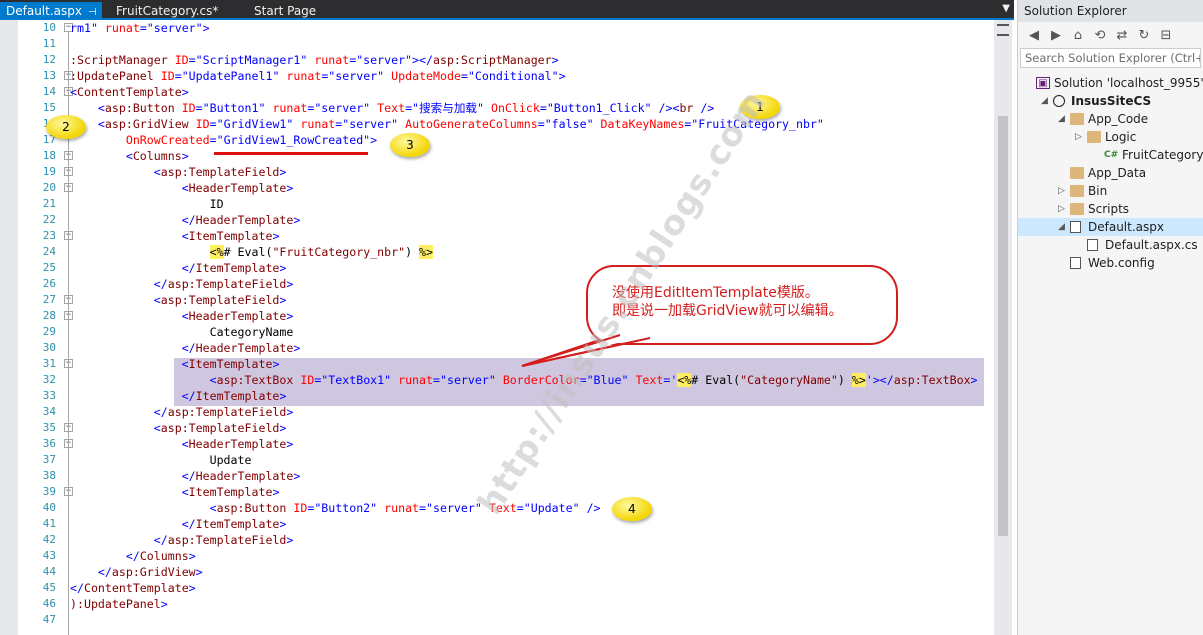 This screenshot has height=635, width=1203. I want to click on code-line: ID, so click(530, 204).